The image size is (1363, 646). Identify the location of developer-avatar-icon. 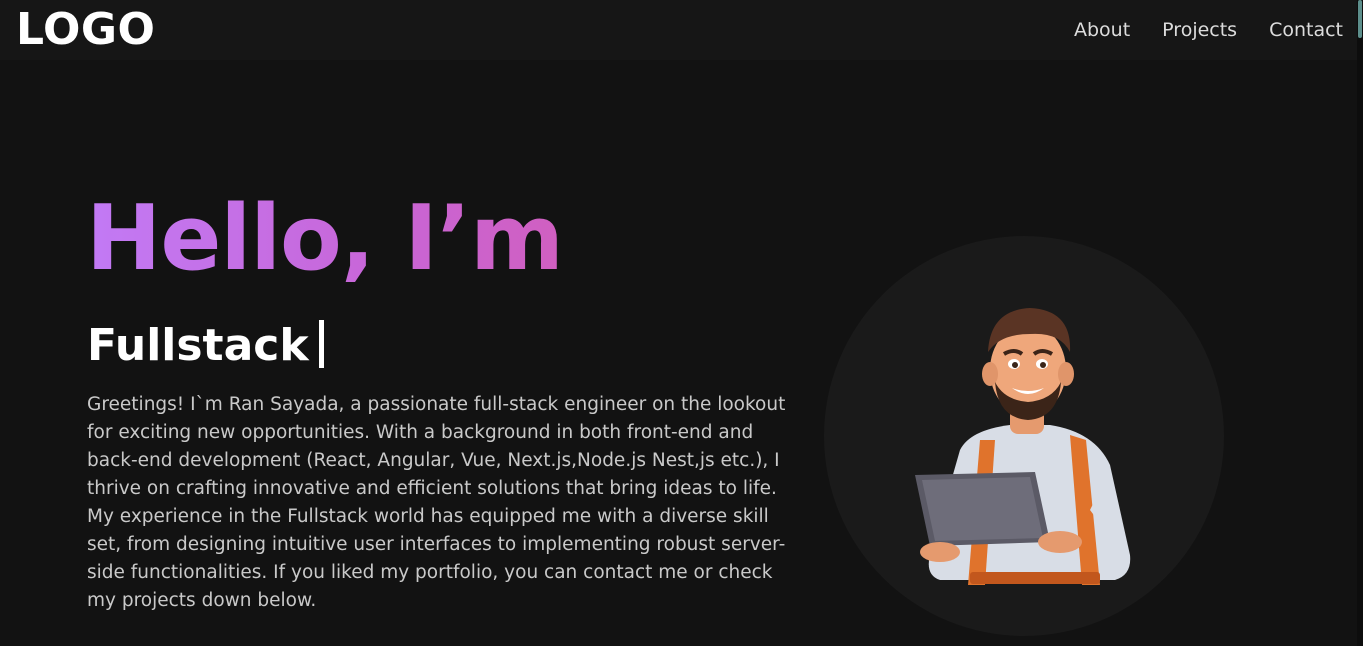
(1023, 446).